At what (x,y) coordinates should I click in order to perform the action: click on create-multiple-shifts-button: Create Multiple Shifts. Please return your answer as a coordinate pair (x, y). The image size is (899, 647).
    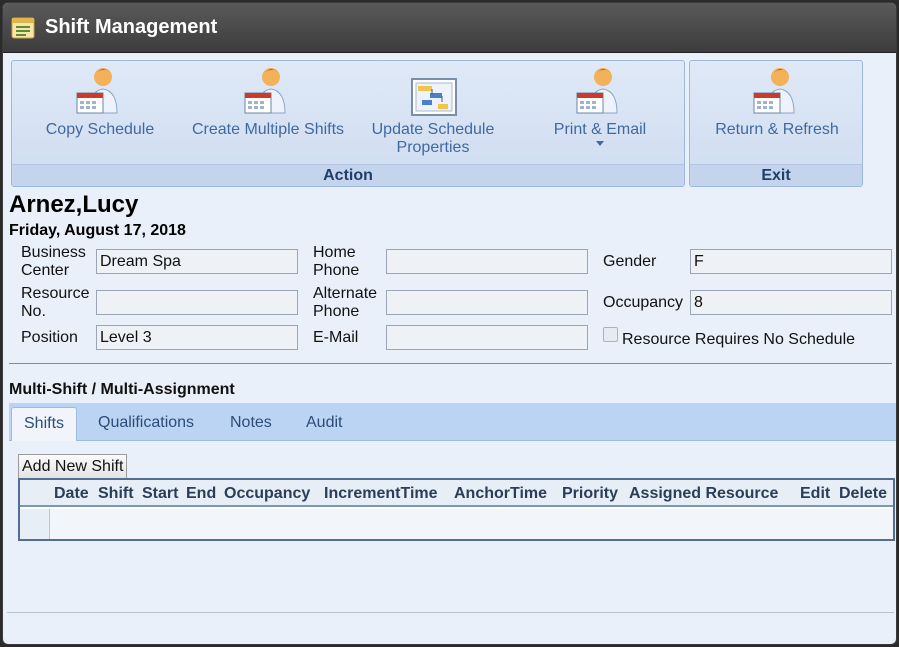
    Looking at the image, I should click on (268, 102).